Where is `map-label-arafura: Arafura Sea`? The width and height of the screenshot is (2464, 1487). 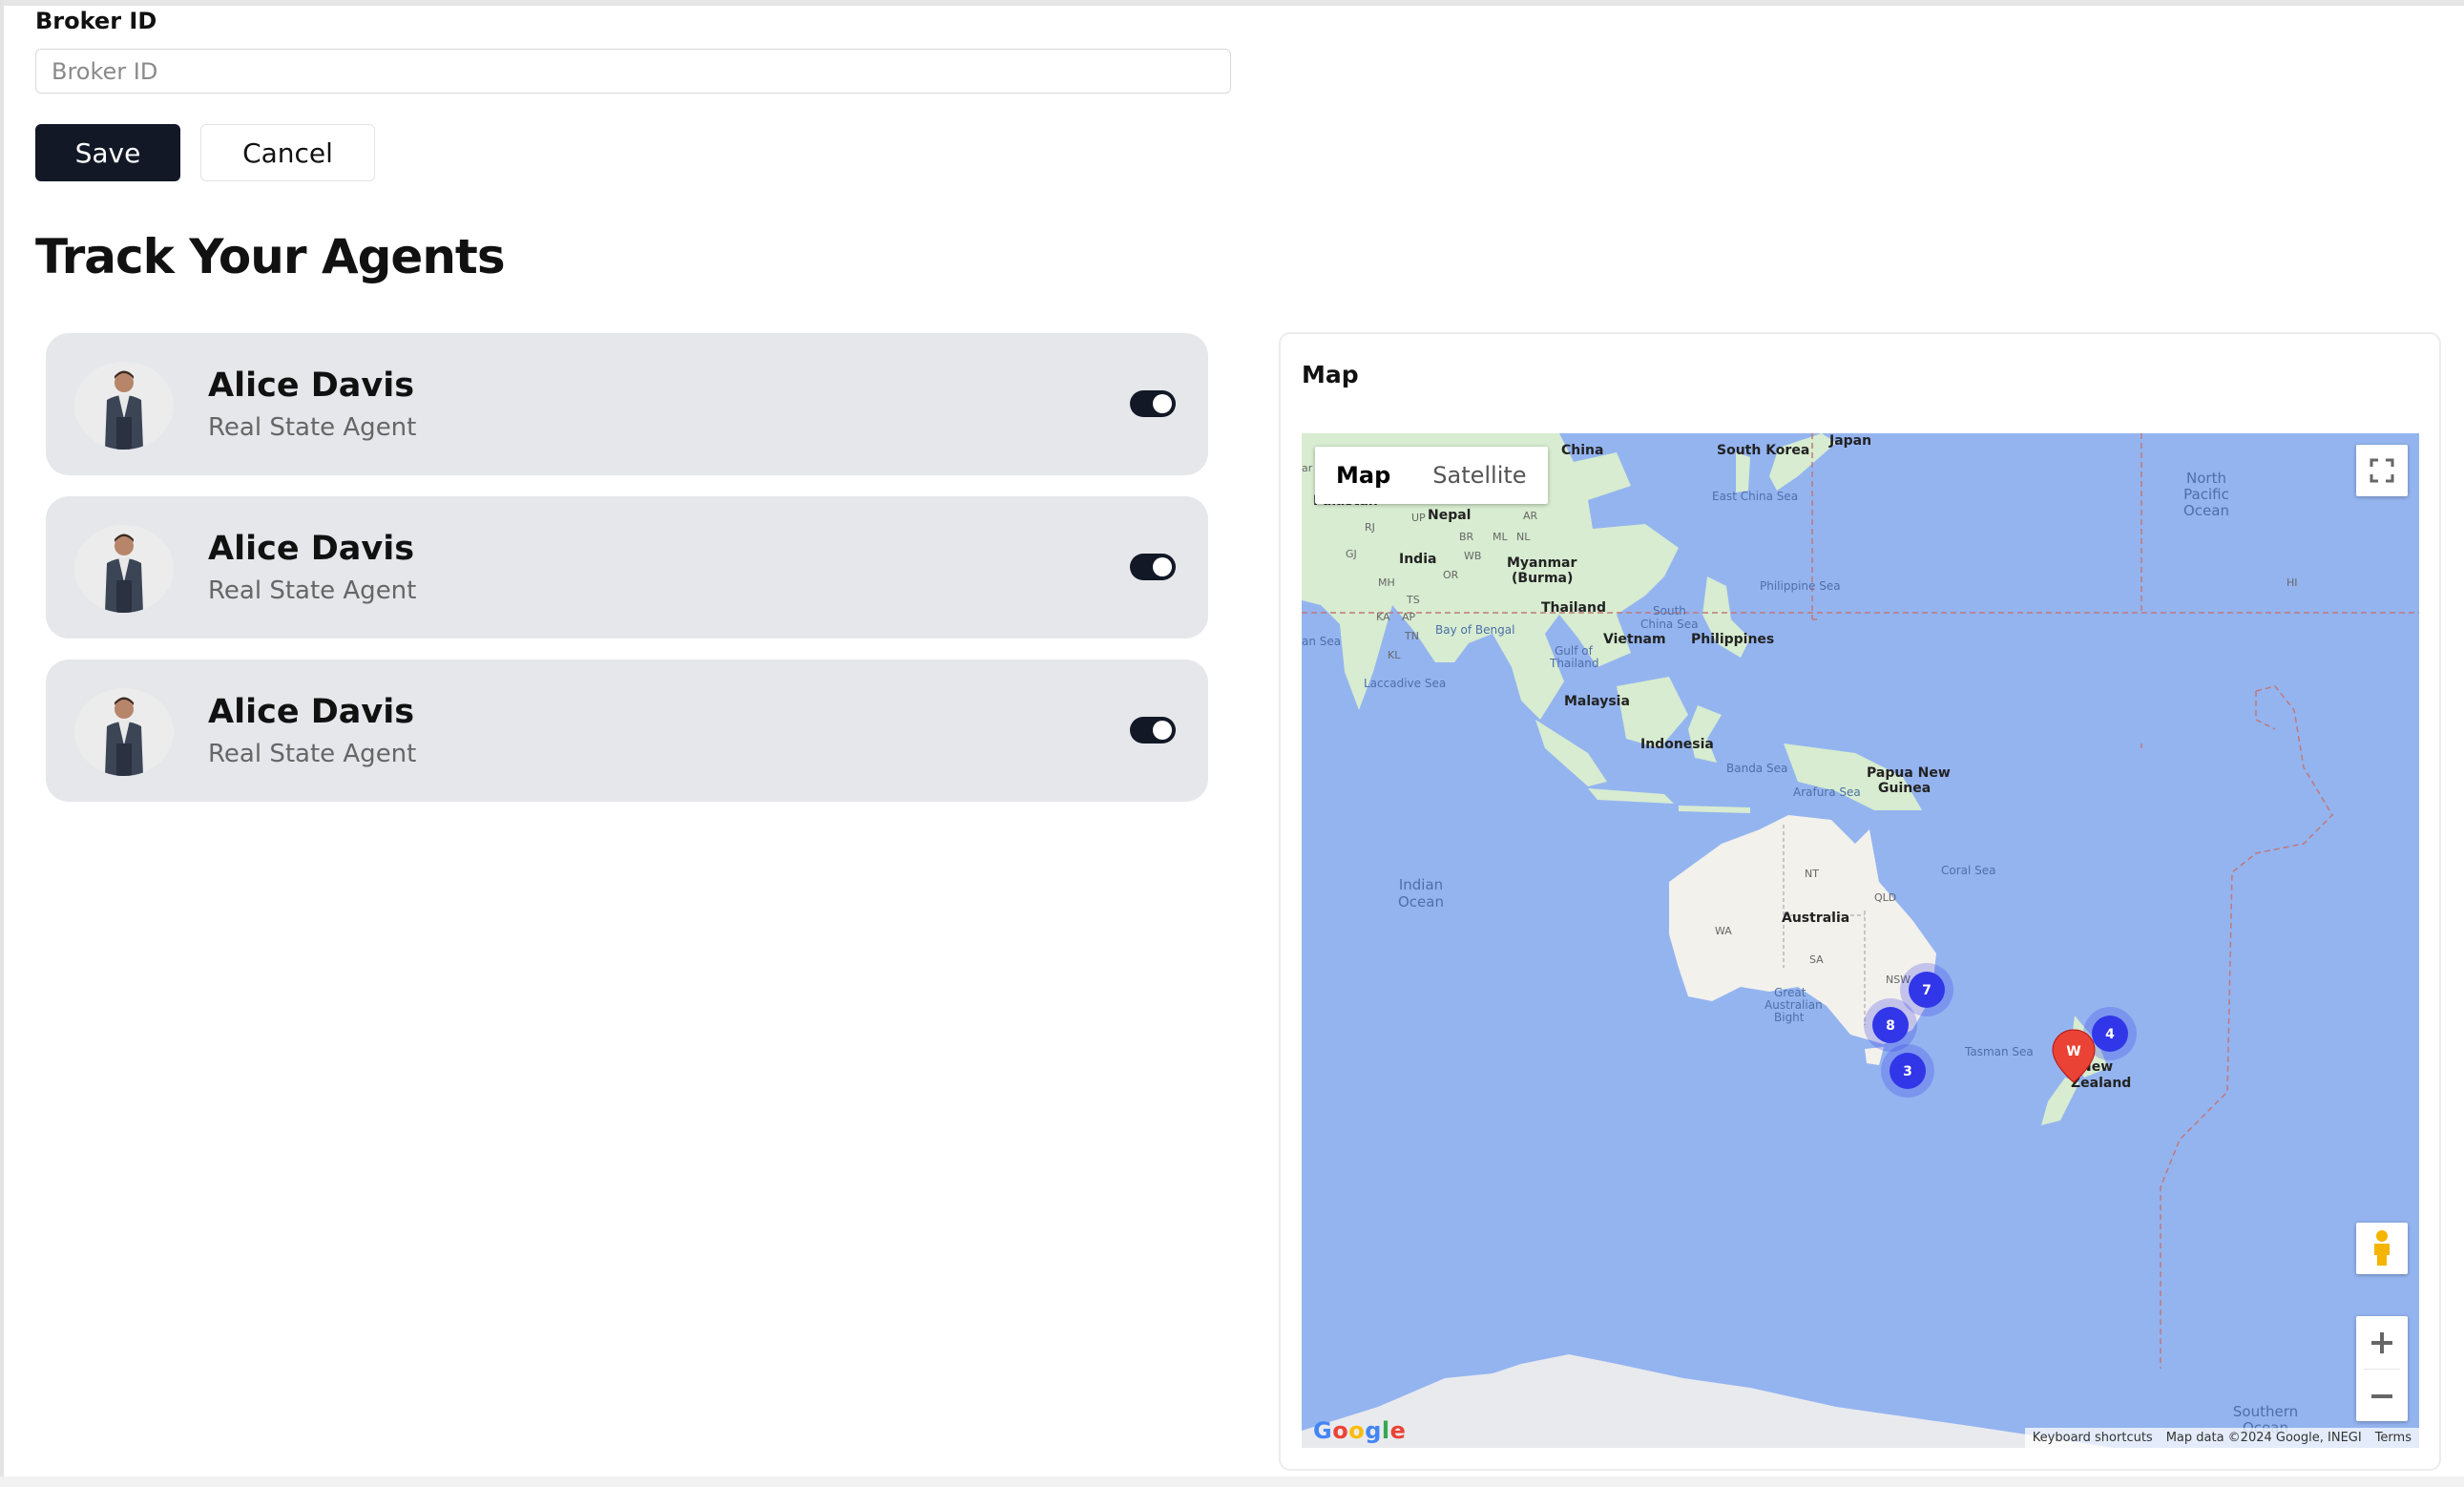 map-label-arafura: Arafura Sea is located at coordinates (1827, 792).